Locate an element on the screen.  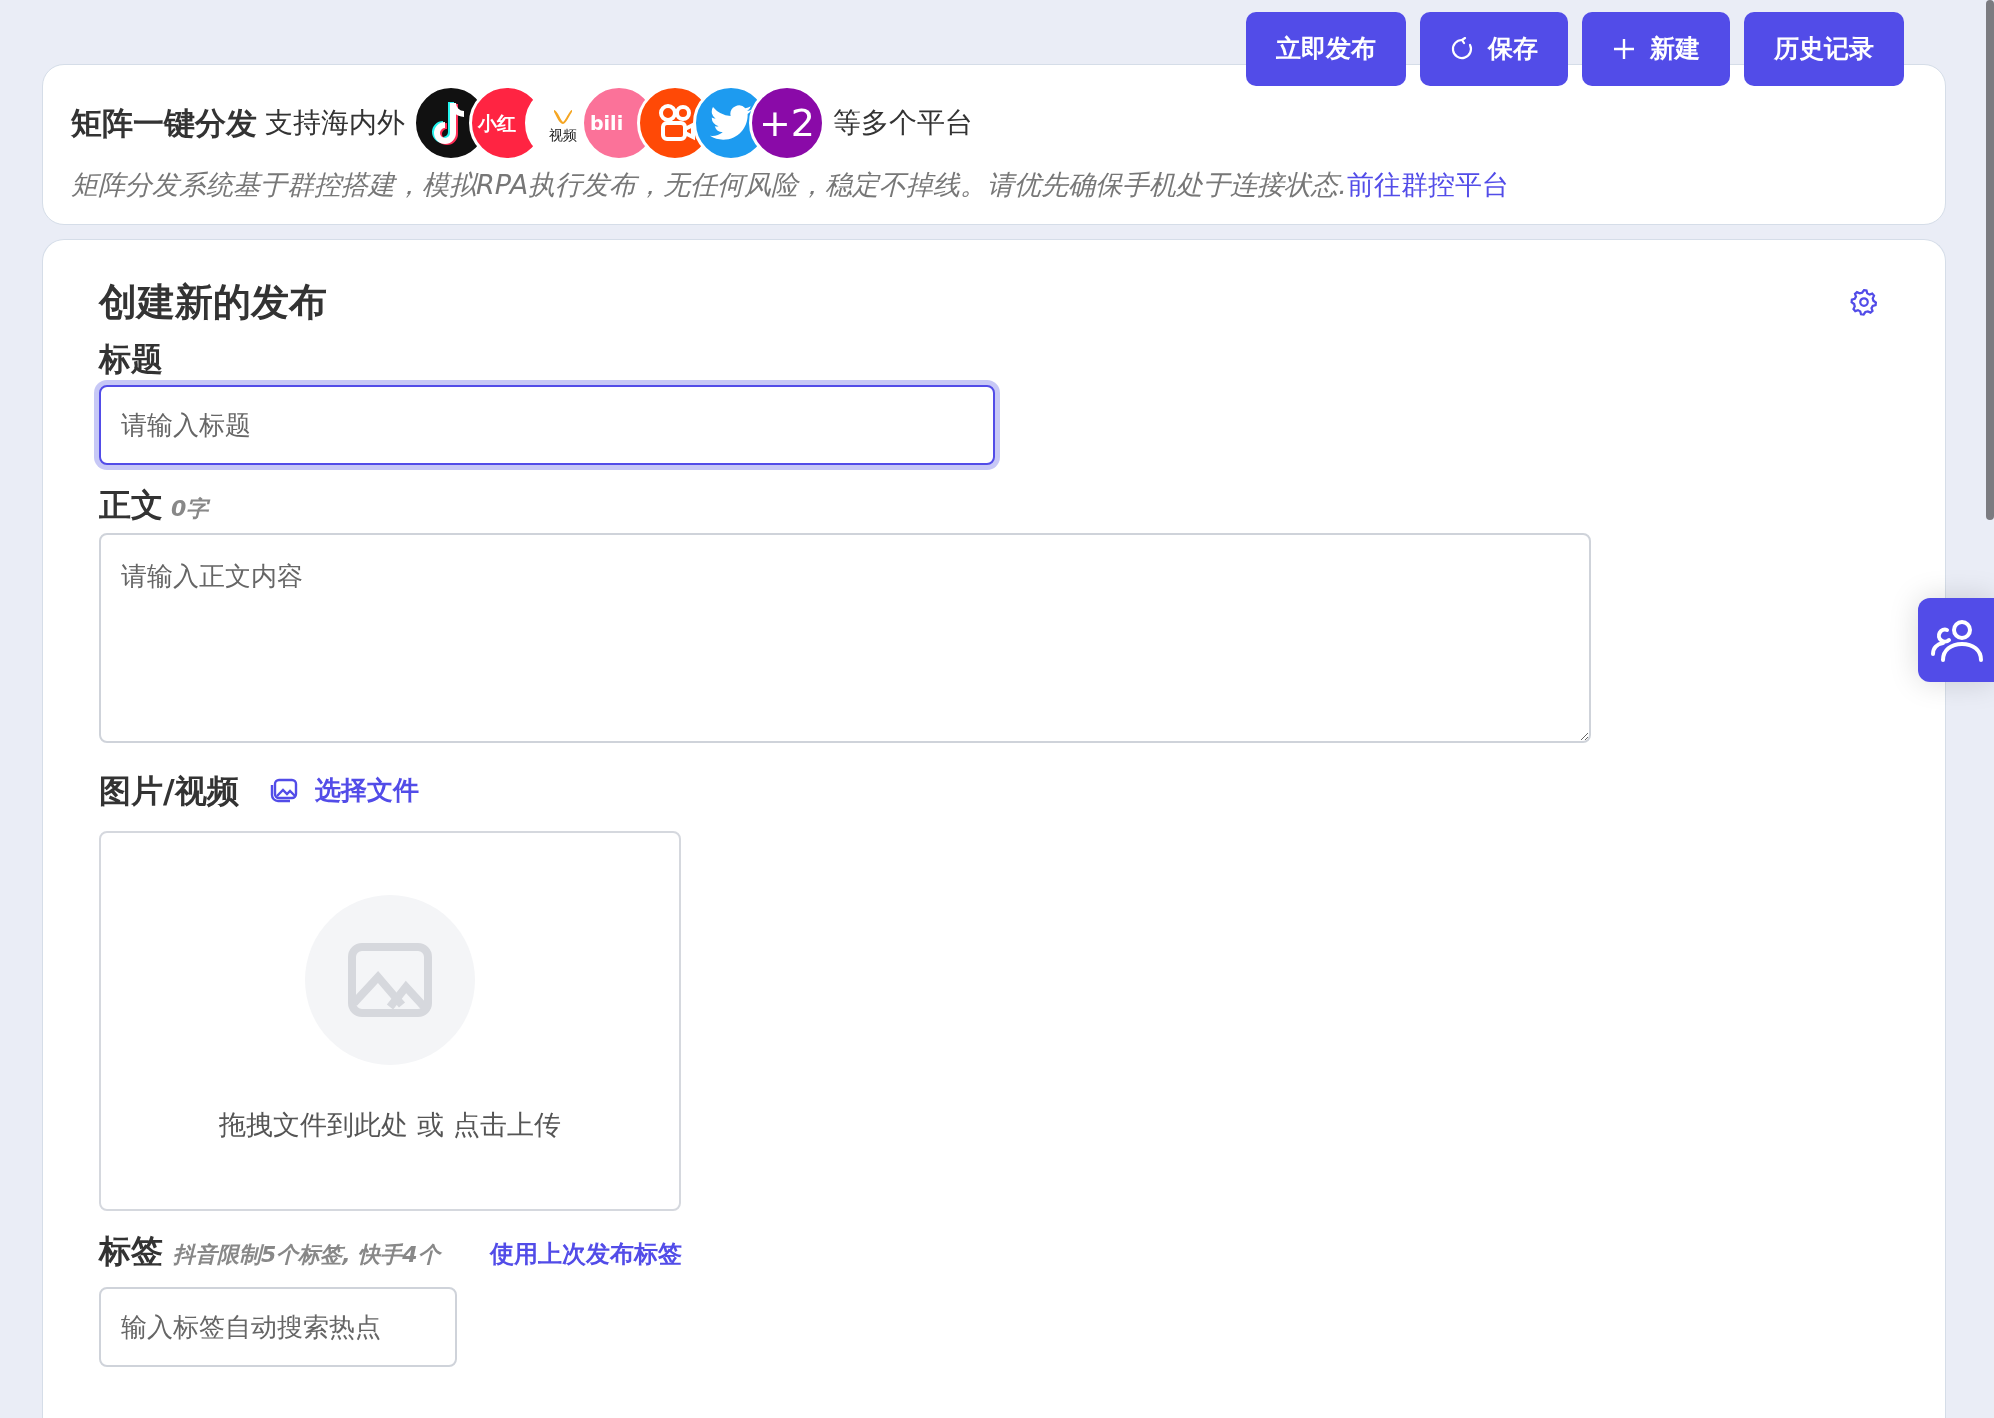
dropzone-text: 拖拽文件到此处 或 点击上传 is located at coordinates (390, 1125).